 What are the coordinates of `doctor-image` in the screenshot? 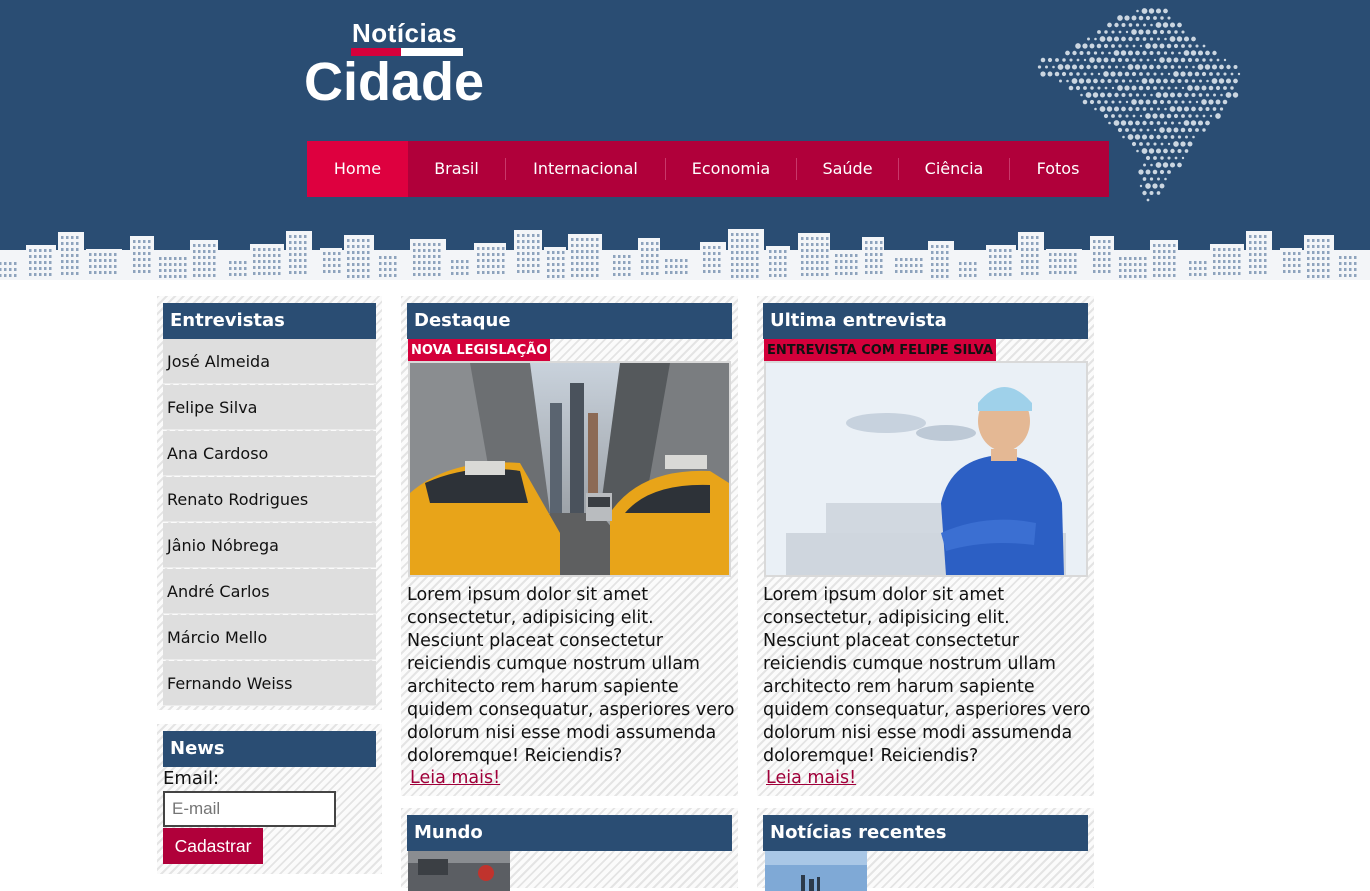 It's located at (926, 469).